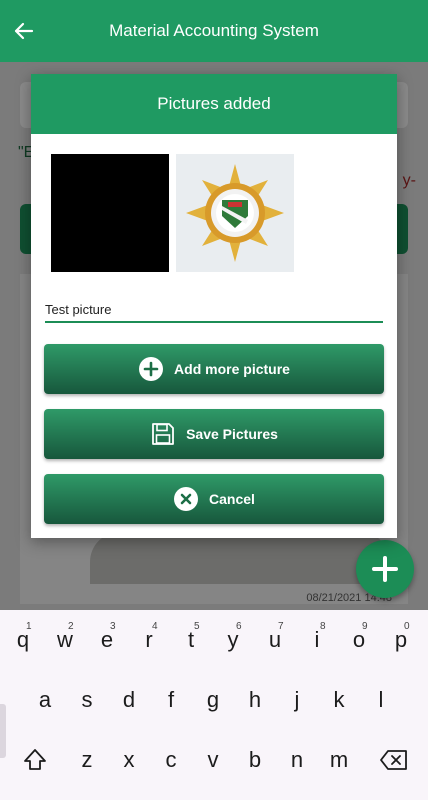 Image resolution: width=428 pixels, height=800 pixels. I want to click on backspace-icon, so click(393, 760).